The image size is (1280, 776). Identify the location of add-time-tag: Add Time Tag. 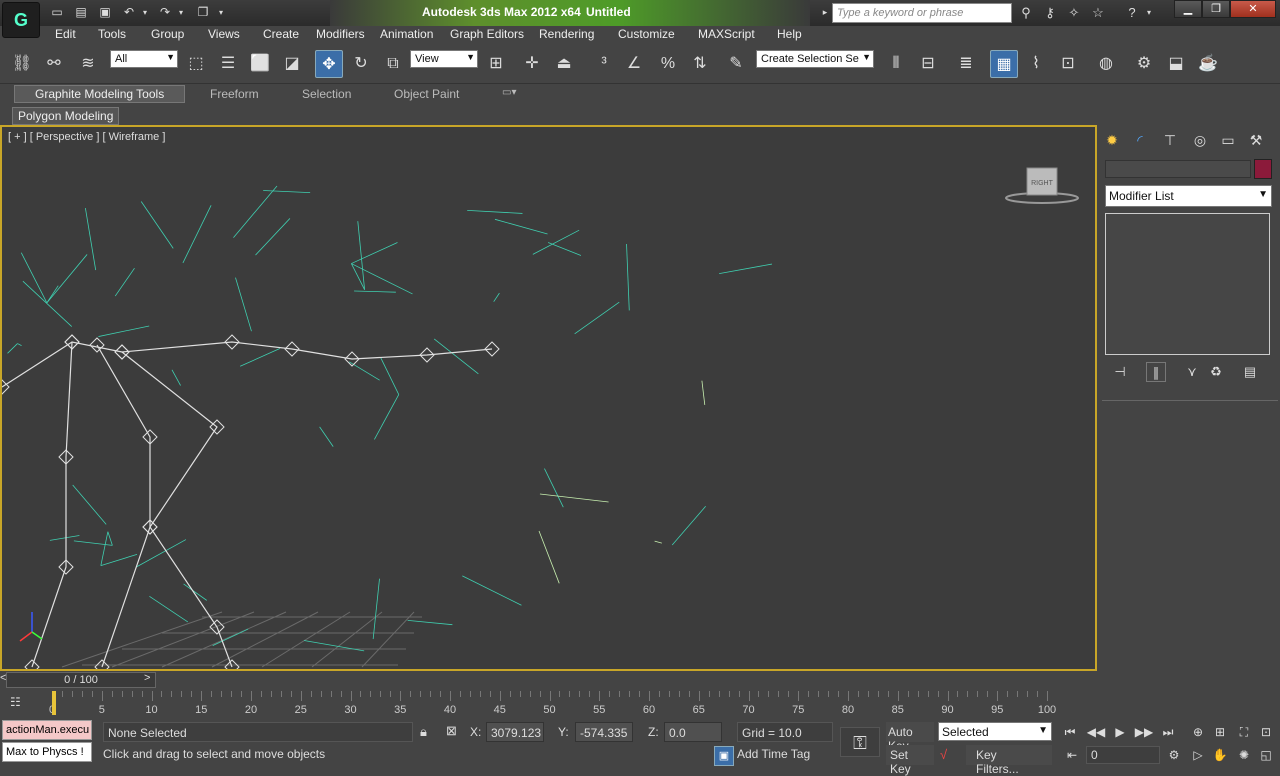
(773, 754).